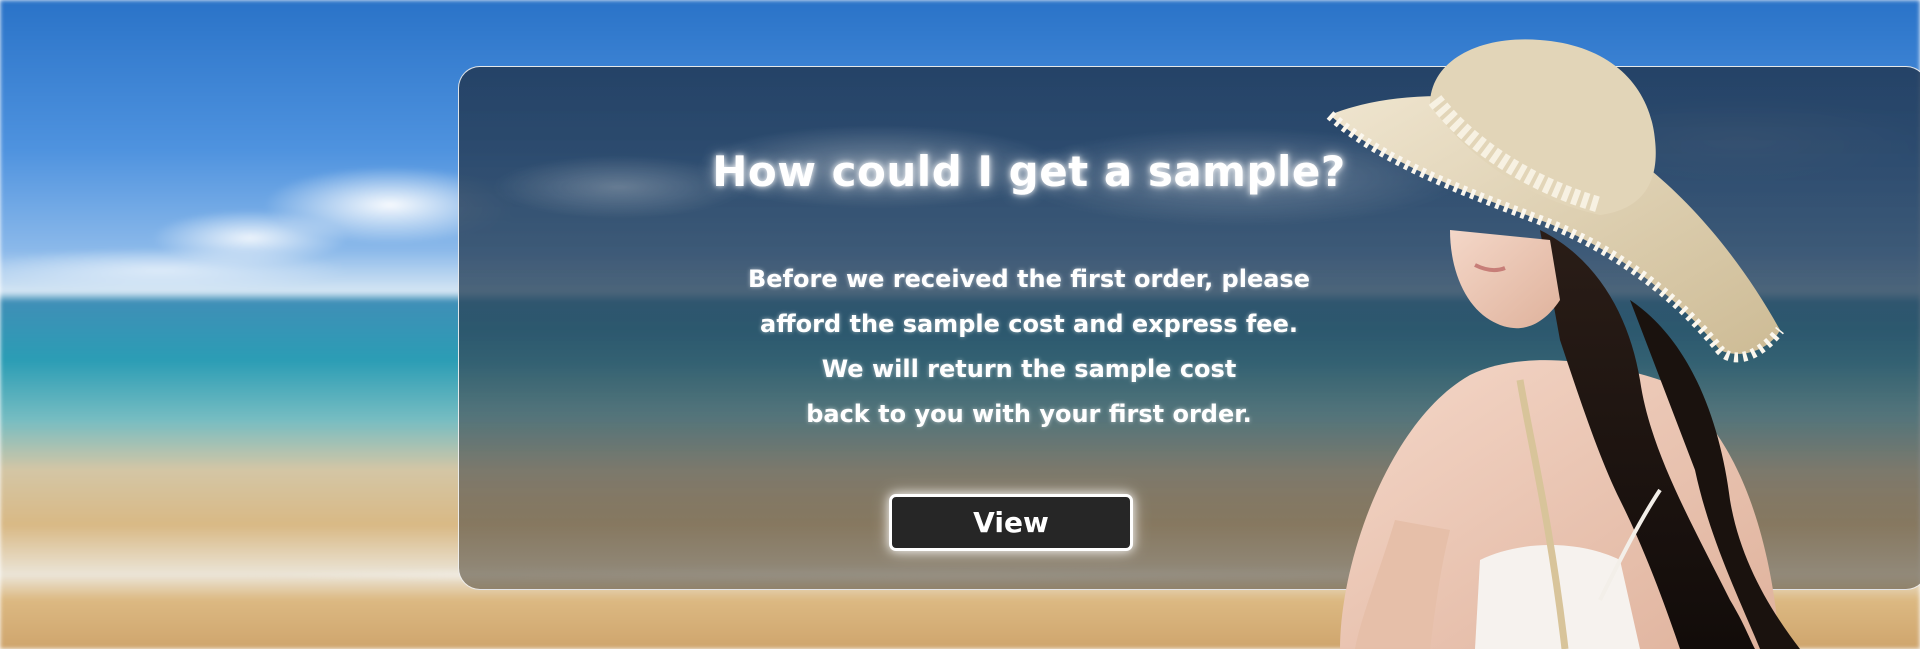  Describe the element at coordinates (1011, 522) in the screenshot. I see `view-button: View` at that location.